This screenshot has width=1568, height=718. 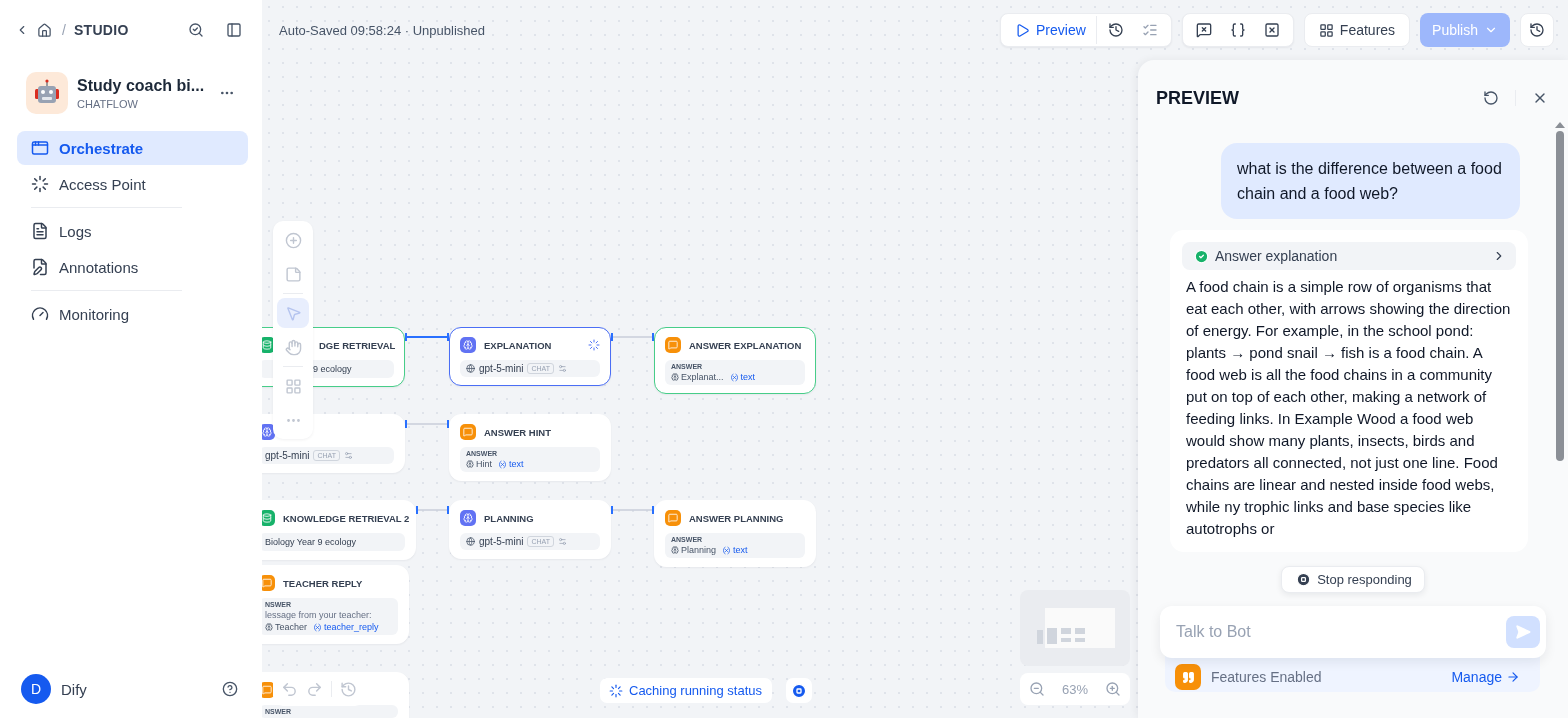 I want to click on features-button: Features, so click(x=1357, y=30).